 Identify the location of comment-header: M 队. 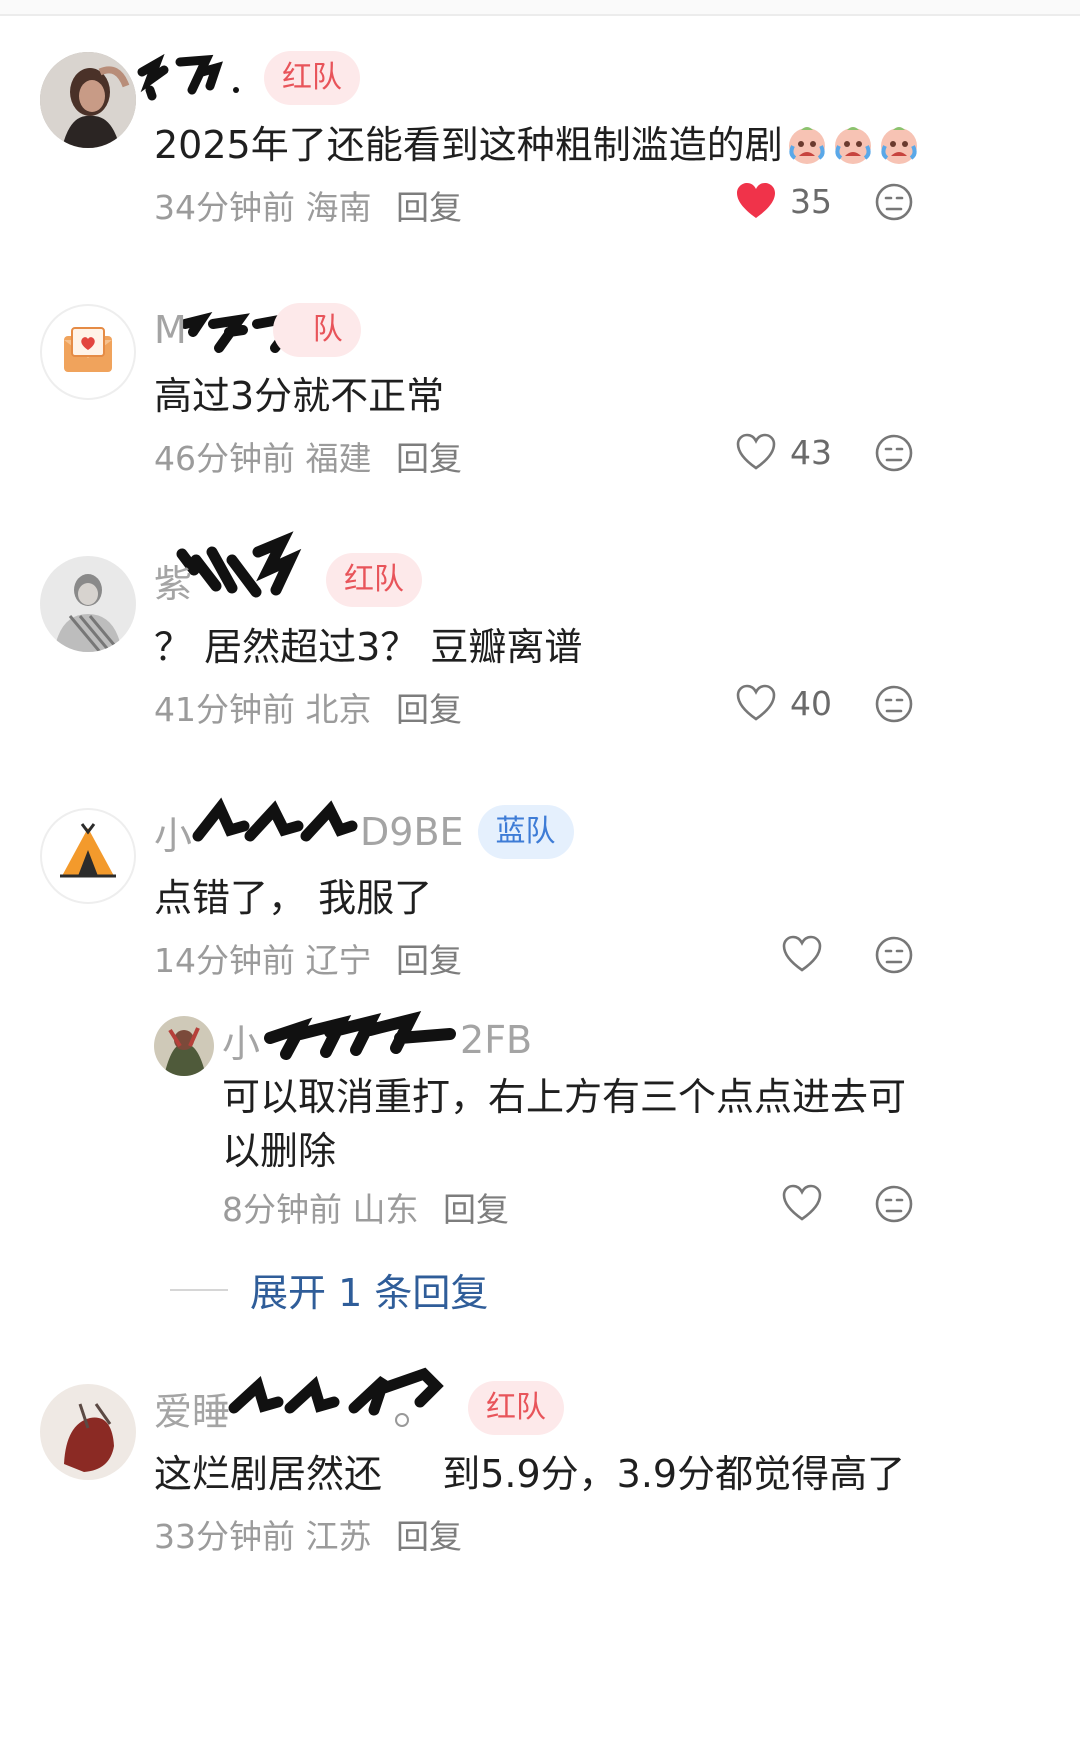
(257, 330).